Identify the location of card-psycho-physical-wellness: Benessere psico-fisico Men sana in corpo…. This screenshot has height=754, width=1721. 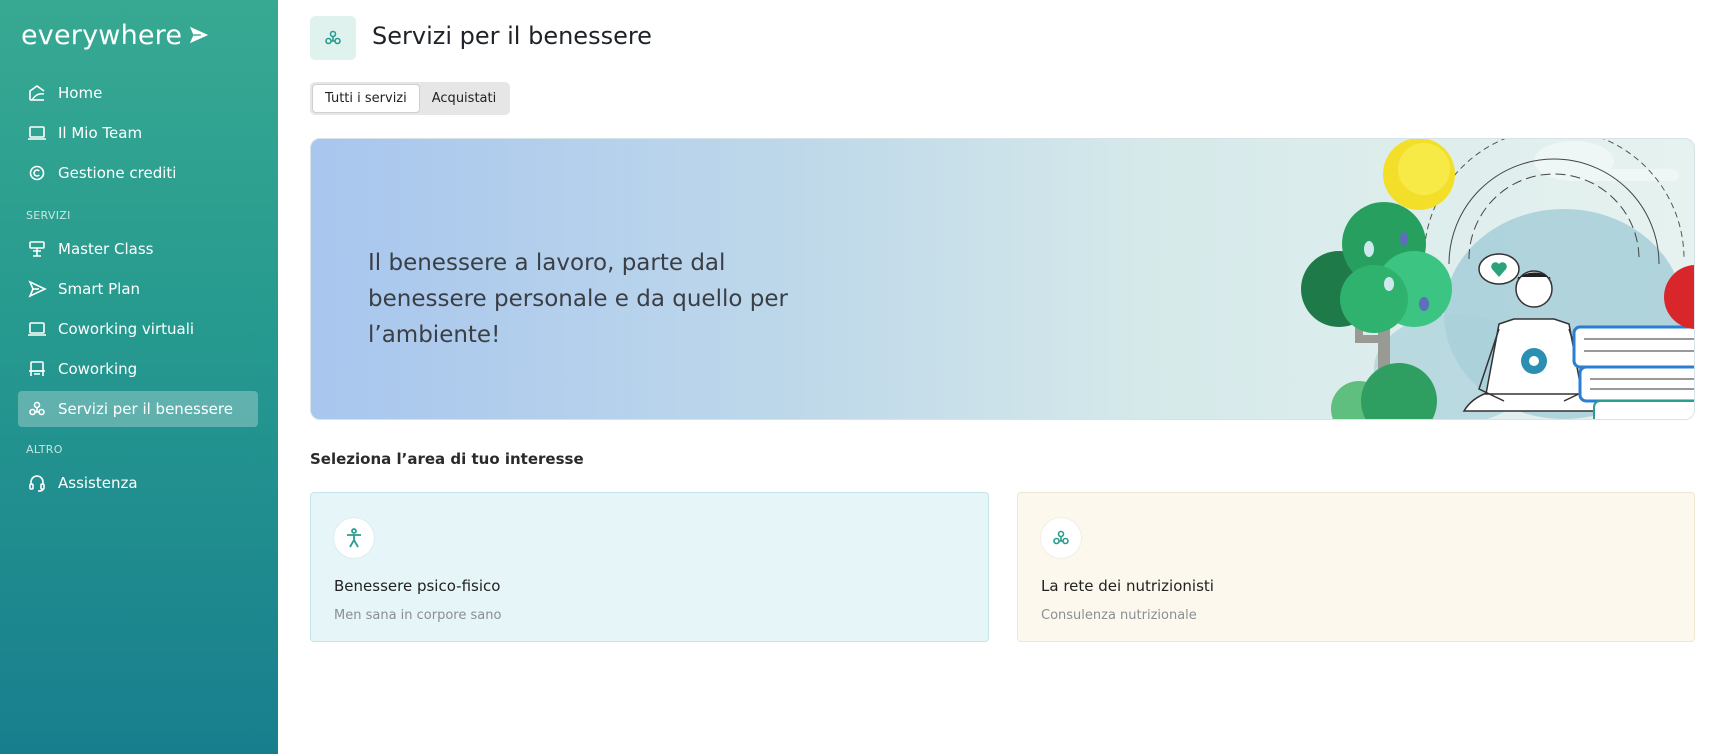
(649, 567).